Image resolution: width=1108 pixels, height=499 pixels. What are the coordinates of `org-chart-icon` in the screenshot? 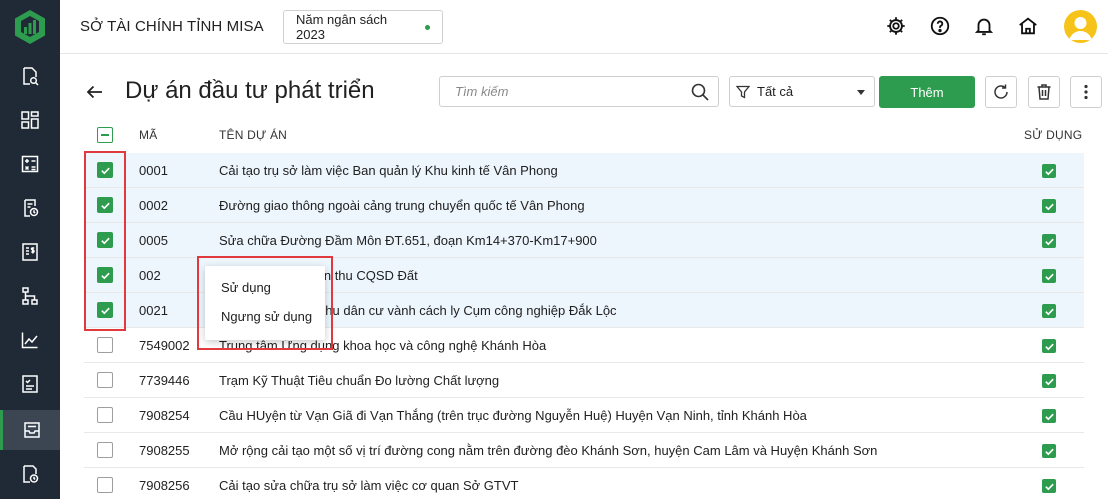 It's located at (30, 296).